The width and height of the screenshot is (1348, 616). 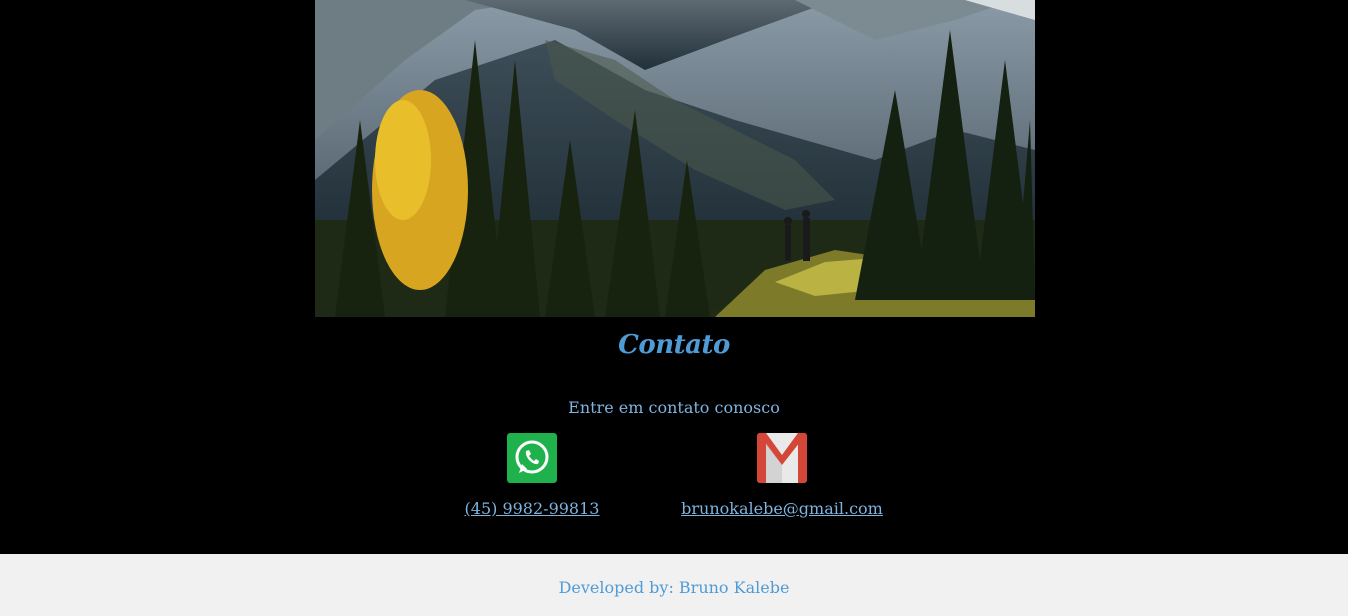 I want to click on contact-title: Contato, so click(x=674, y=345).